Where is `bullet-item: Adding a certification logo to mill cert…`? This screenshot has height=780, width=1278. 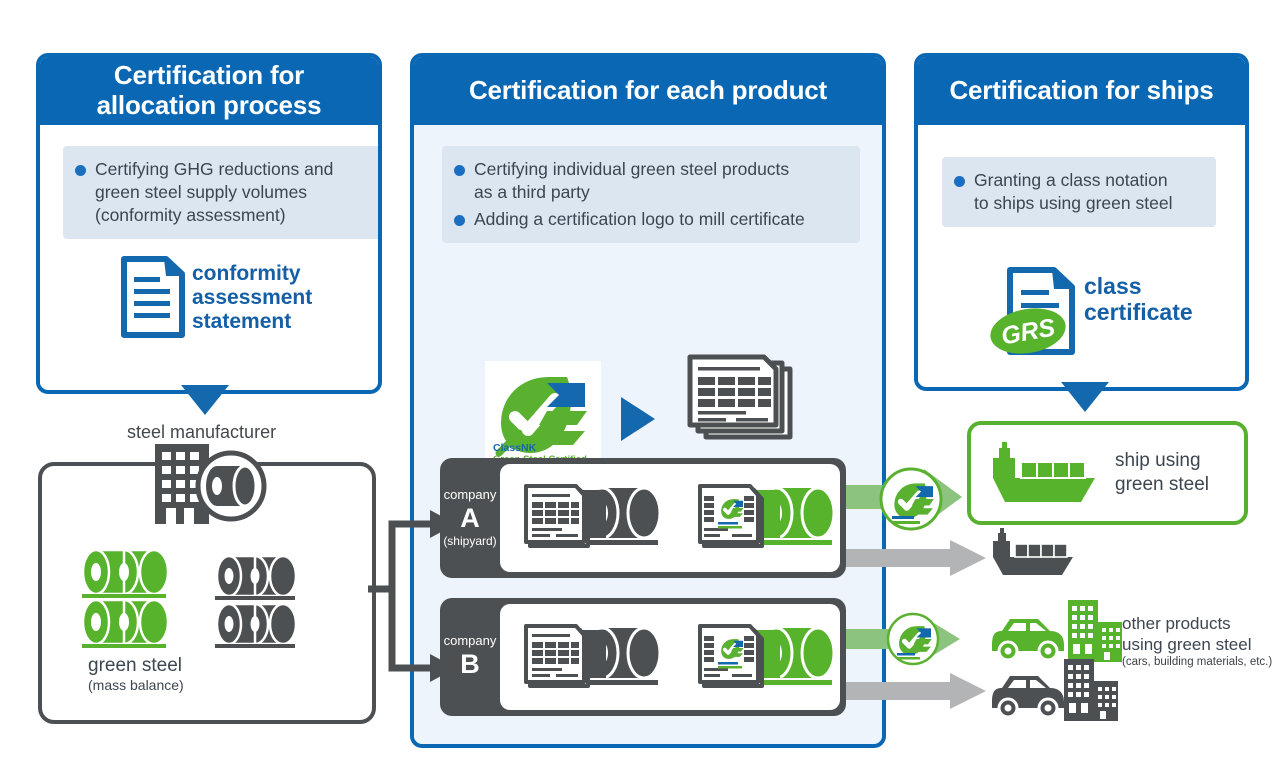
bullet-item: Adding a certification logo to mill cert… is located at coordinates (650, 219).